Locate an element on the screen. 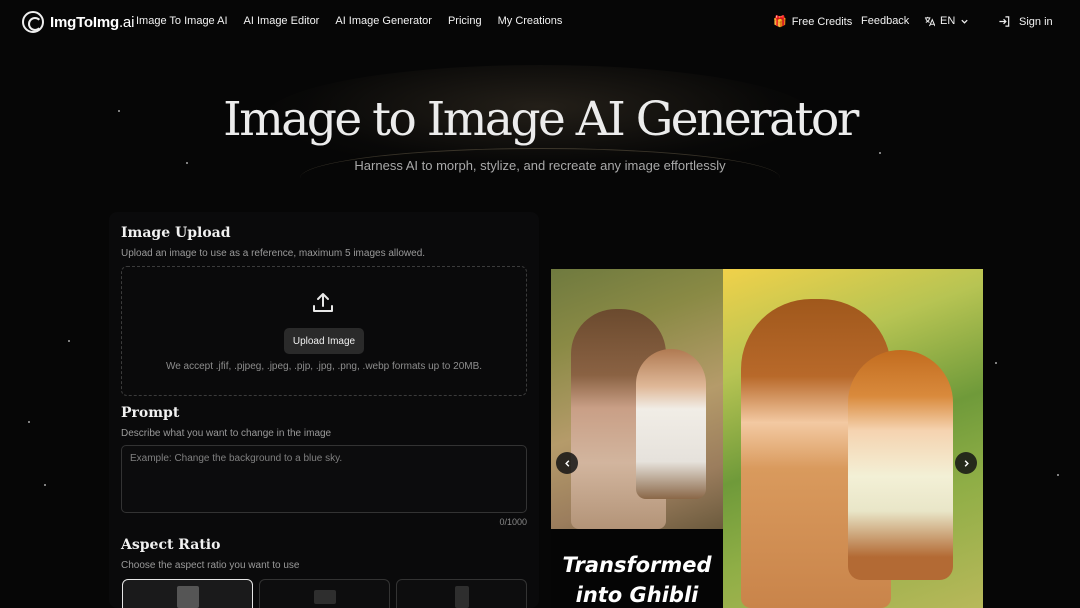  upload-image-button: Upload Image is located at coordinates (324, 341).